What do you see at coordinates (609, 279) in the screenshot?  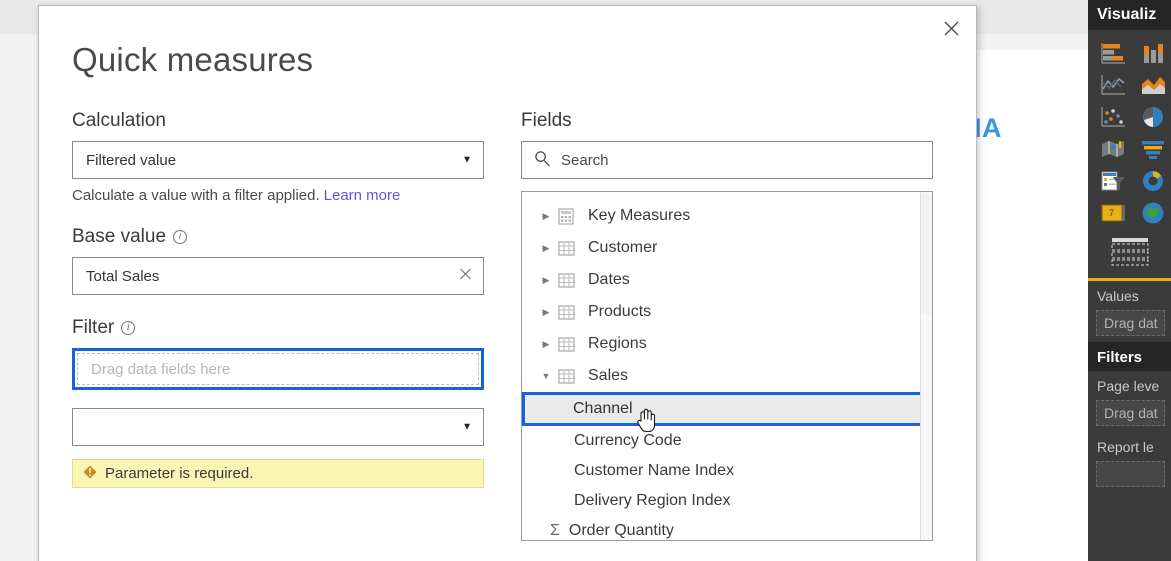 I see `tree-node-label: Dates` at bounding box center [609, 279].